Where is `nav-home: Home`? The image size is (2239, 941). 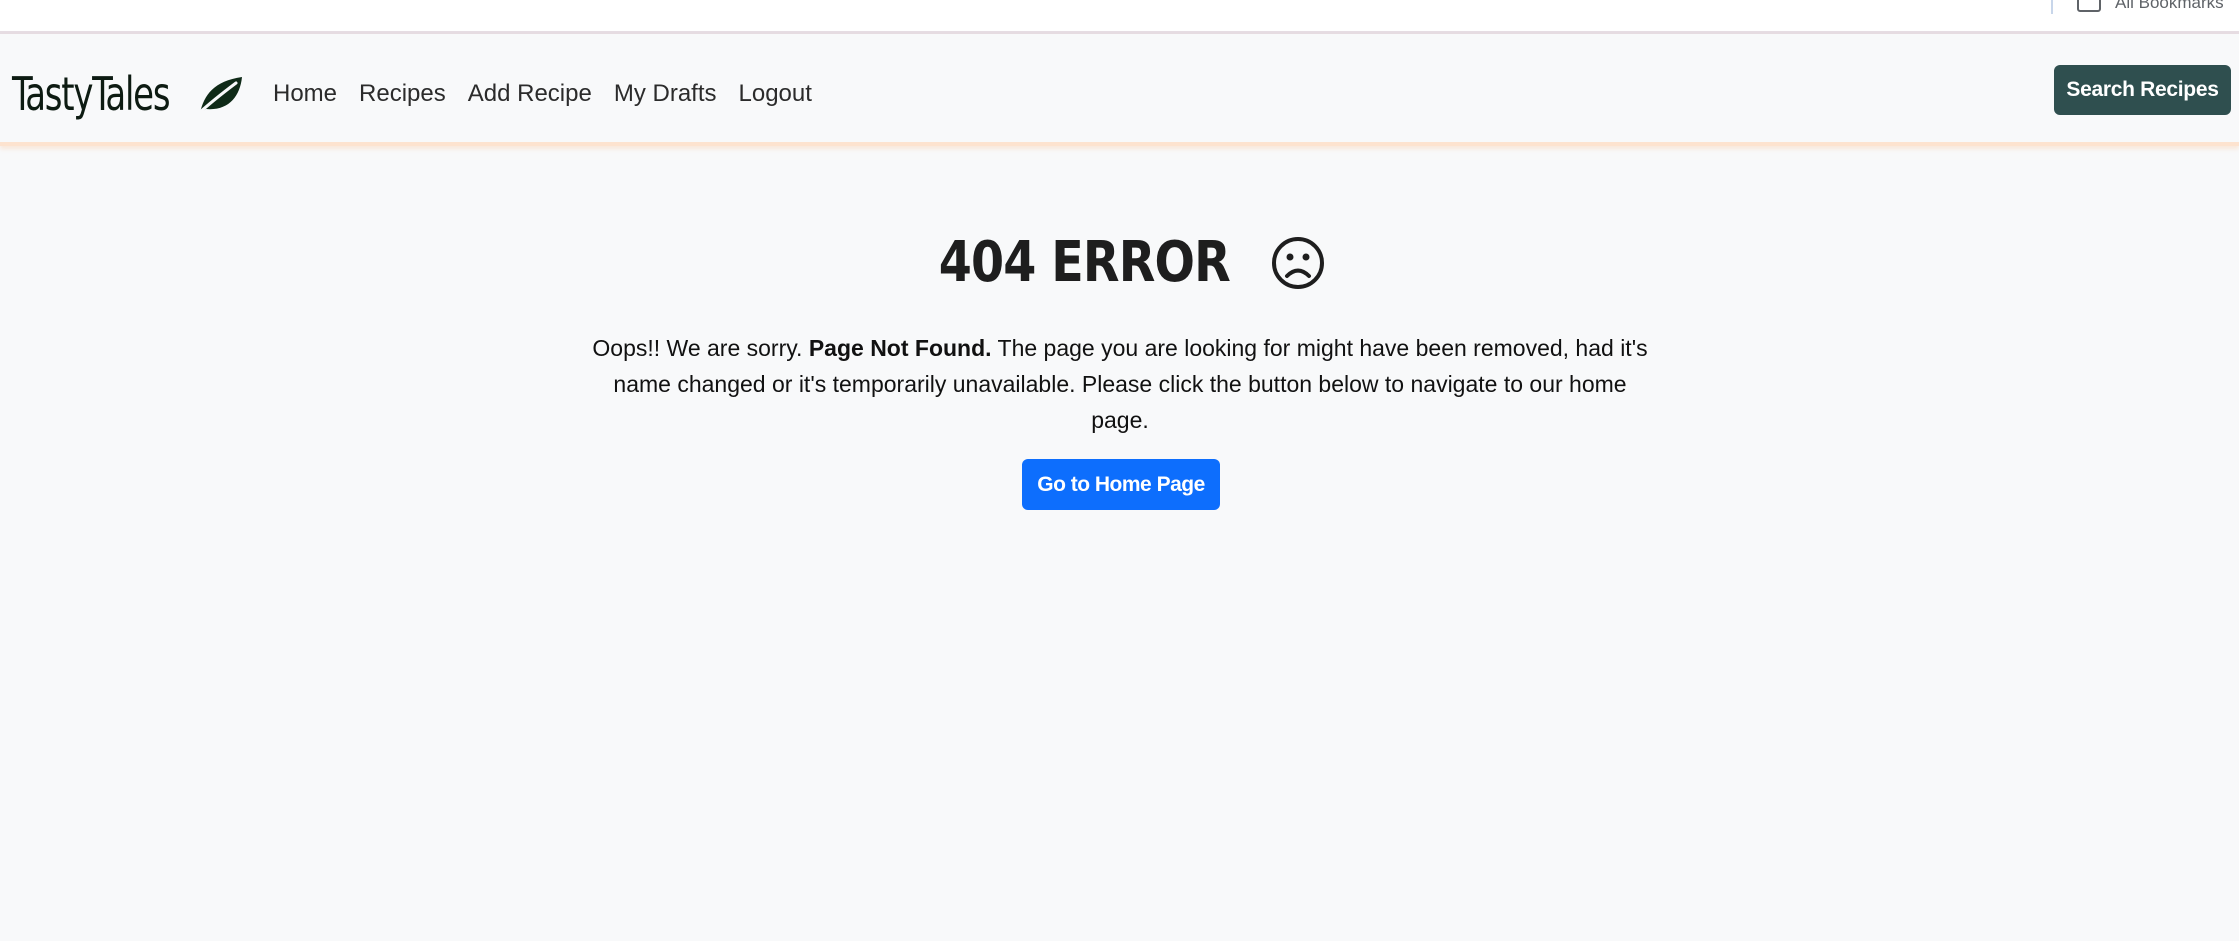
nav-home: Home is located at coordinates (305, 94).